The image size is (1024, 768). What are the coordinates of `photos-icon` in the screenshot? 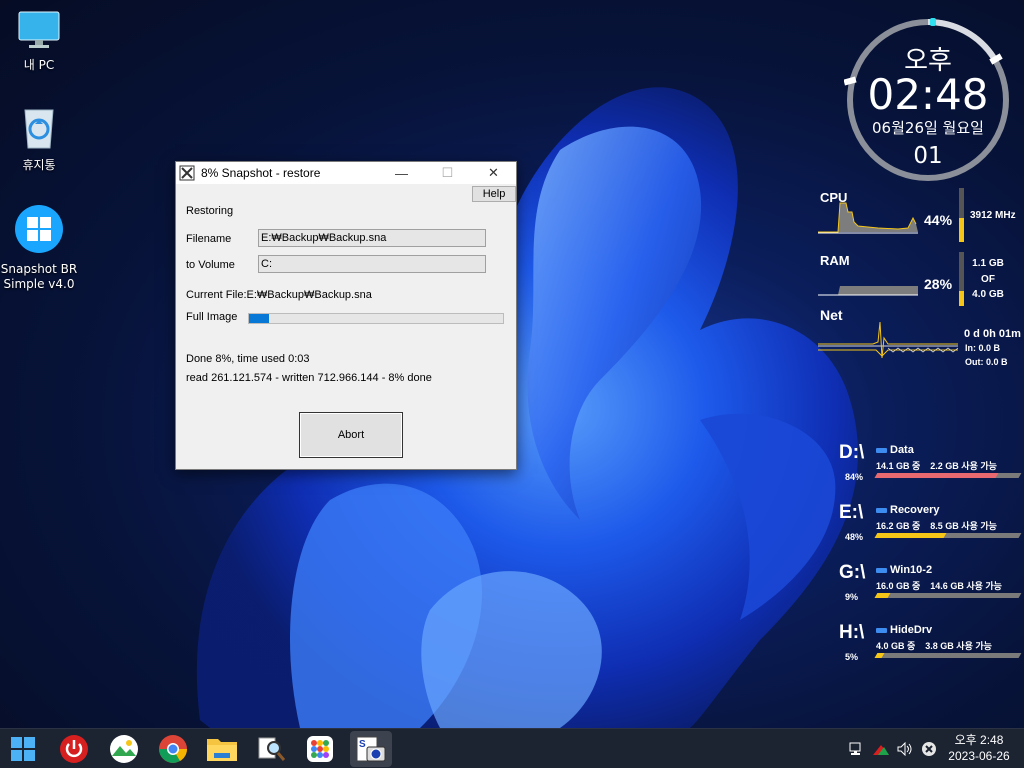 It's located at (124, 749).